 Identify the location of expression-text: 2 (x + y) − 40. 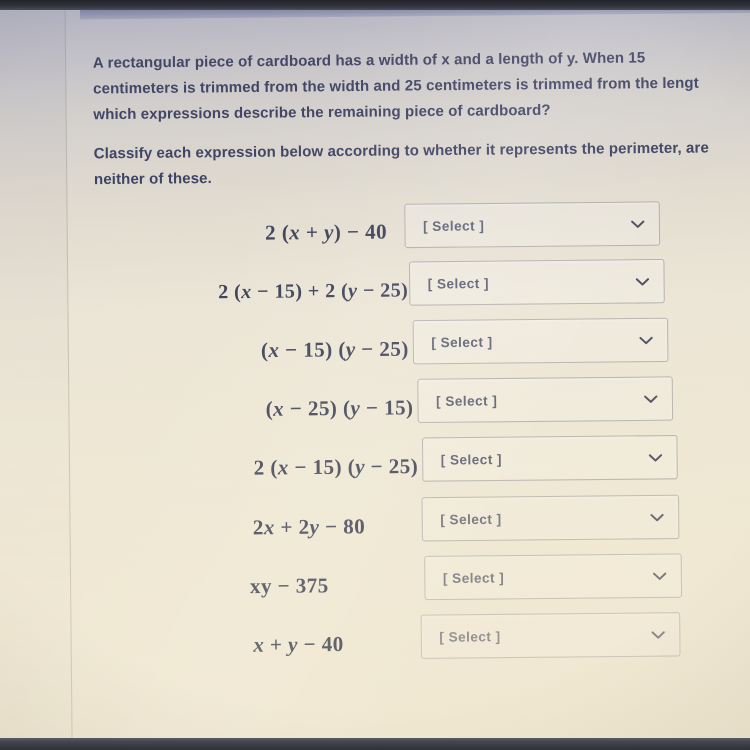
(326, 232).